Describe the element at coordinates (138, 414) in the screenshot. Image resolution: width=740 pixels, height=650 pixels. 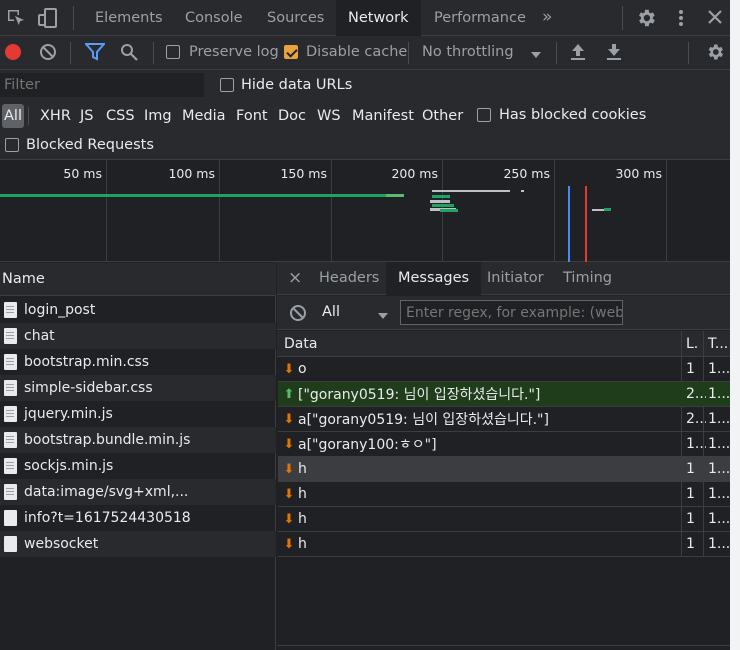
I see `request-row: jquery.min.js` at that location.